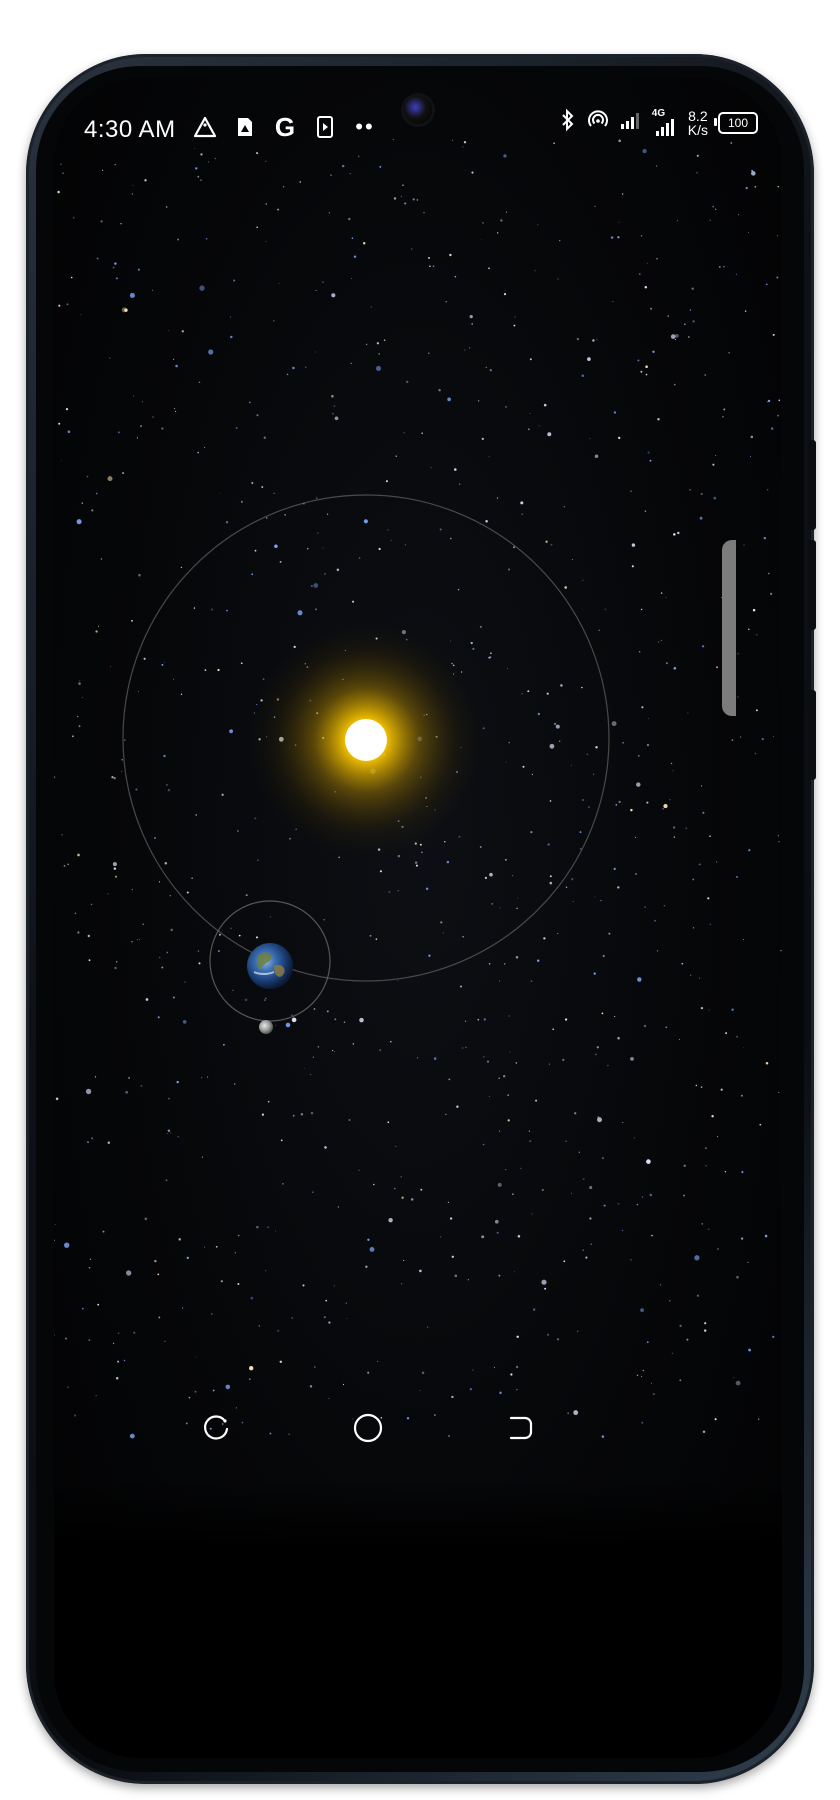 The height and width of the screenshot is (1800, 840). I want to click on front-camera, so click(418, 110).